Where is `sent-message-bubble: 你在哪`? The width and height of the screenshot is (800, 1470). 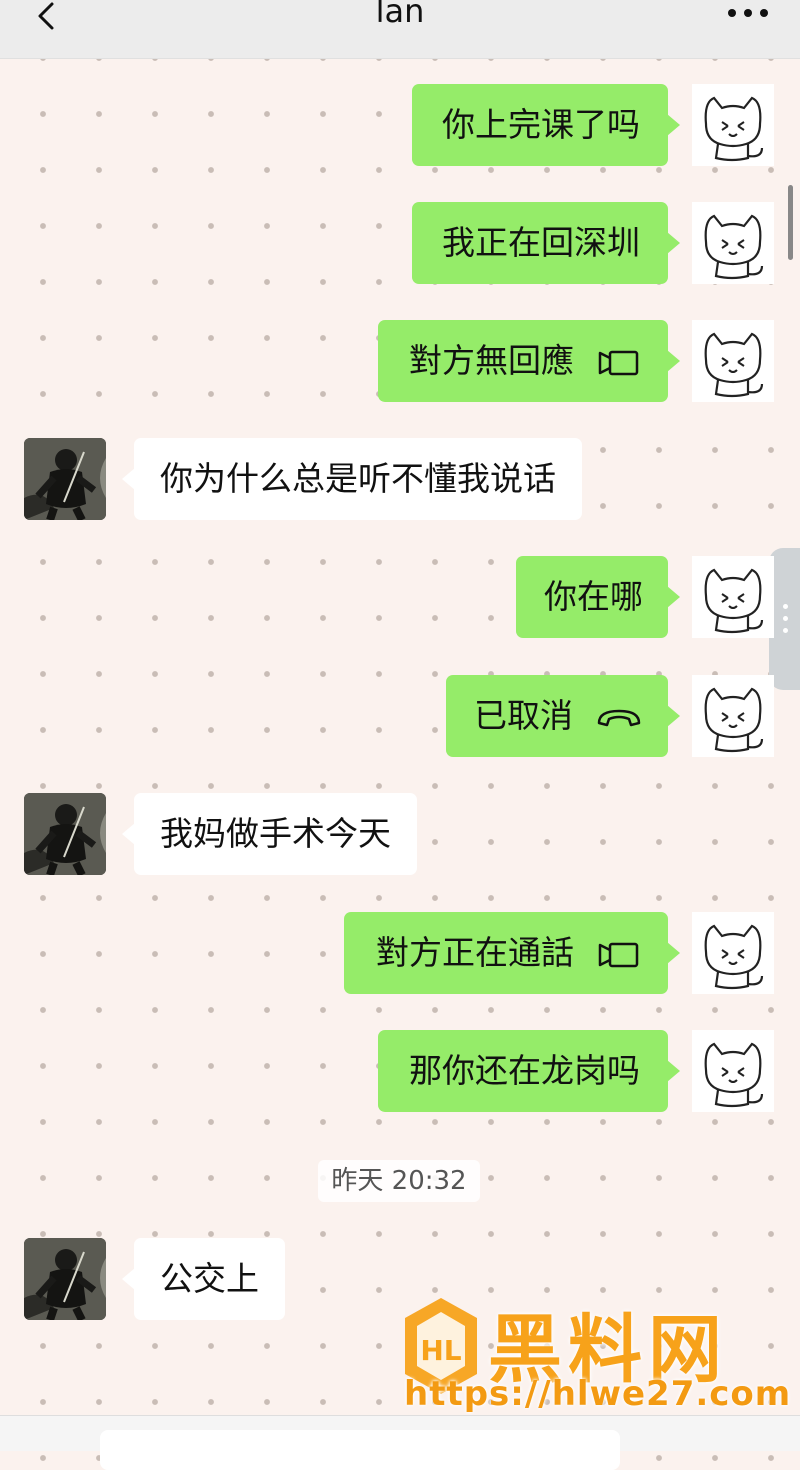
sent-message-bubble: 你在哪 is located at coordinates (598, 597).